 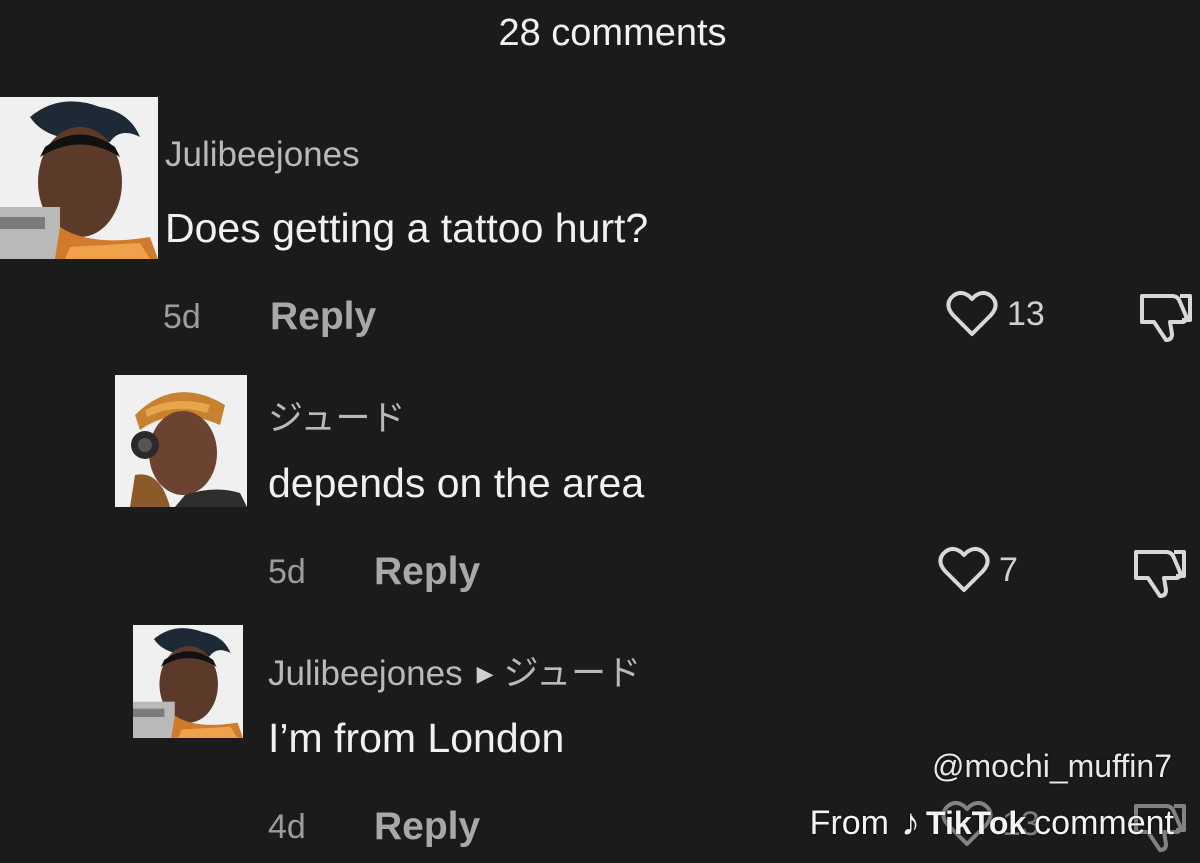 What do you see at coordinates (337, 415) in the screenshot?
I see `comment-username: ジュード` at bounding box center [337, 415].